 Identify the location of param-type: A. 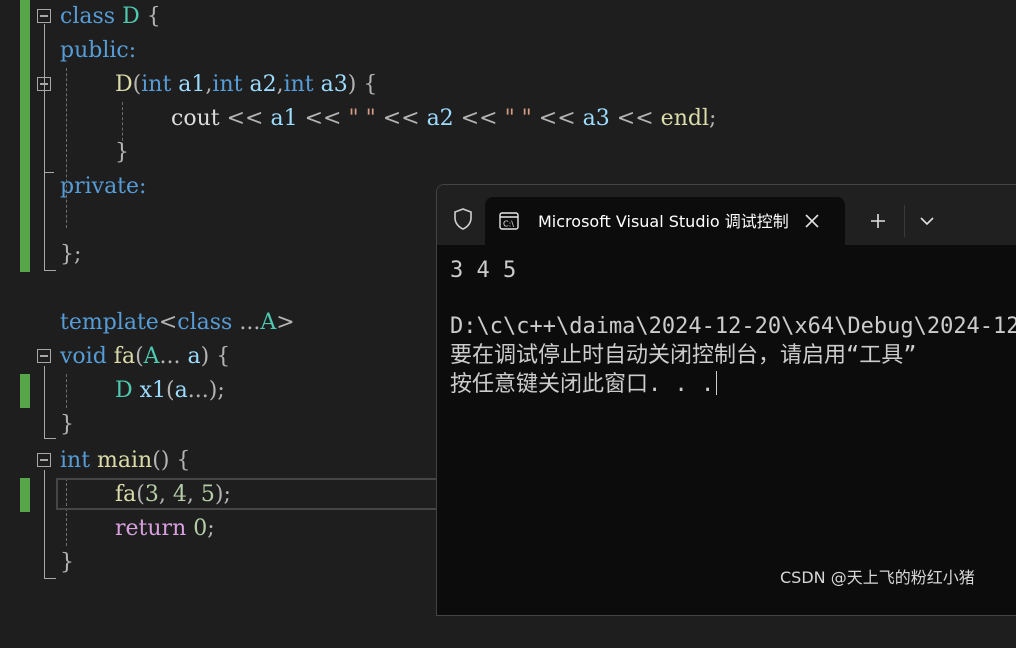
(151, 356).